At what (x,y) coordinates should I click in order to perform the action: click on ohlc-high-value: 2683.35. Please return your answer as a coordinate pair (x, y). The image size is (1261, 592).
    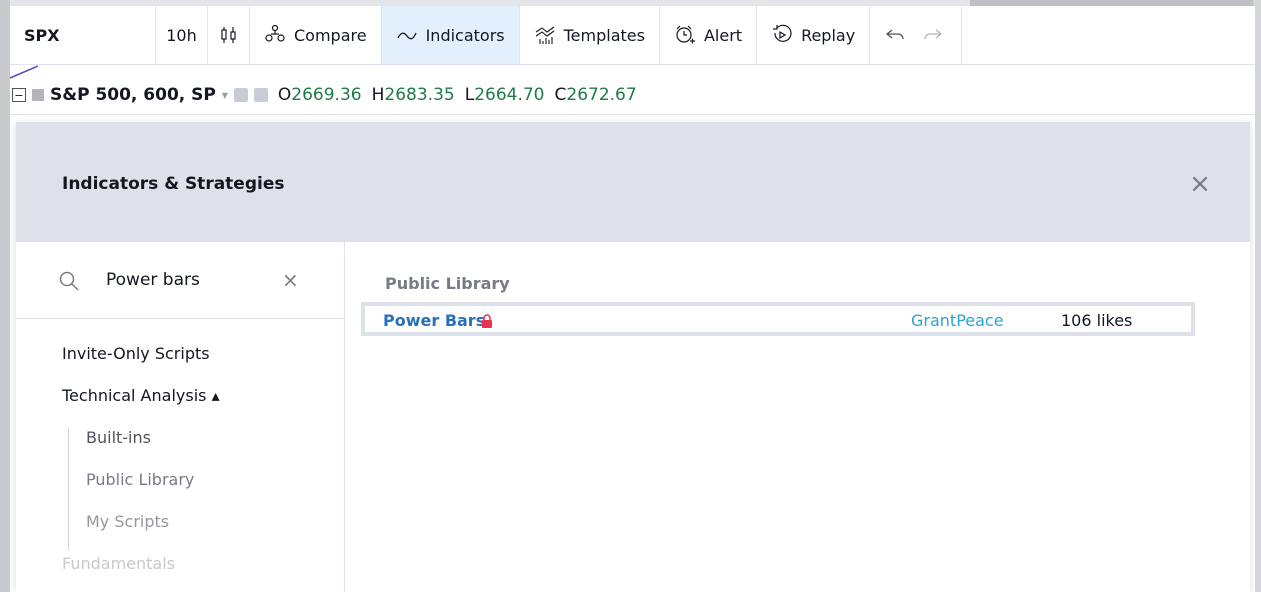
    Looking at the image, I should click on (419, 95).